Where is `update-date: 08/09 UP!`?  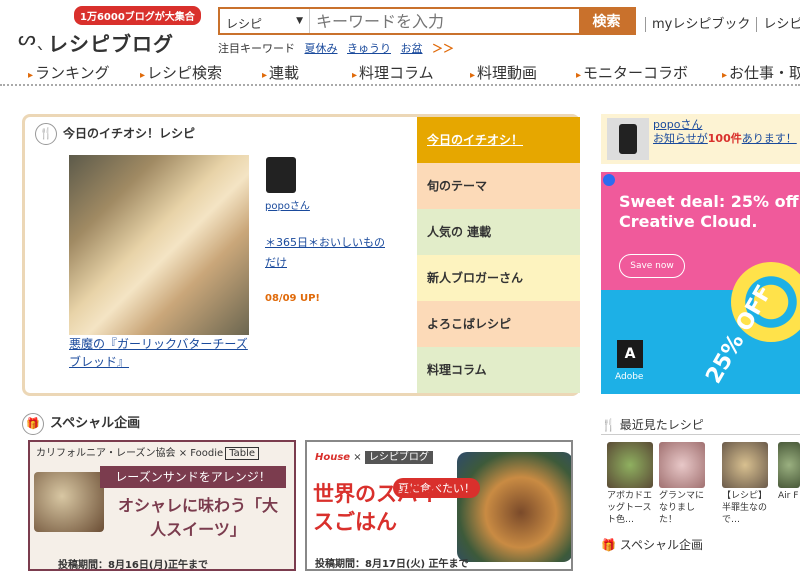
update-date: 08/09 UP! is located at coordinates (292, 298).